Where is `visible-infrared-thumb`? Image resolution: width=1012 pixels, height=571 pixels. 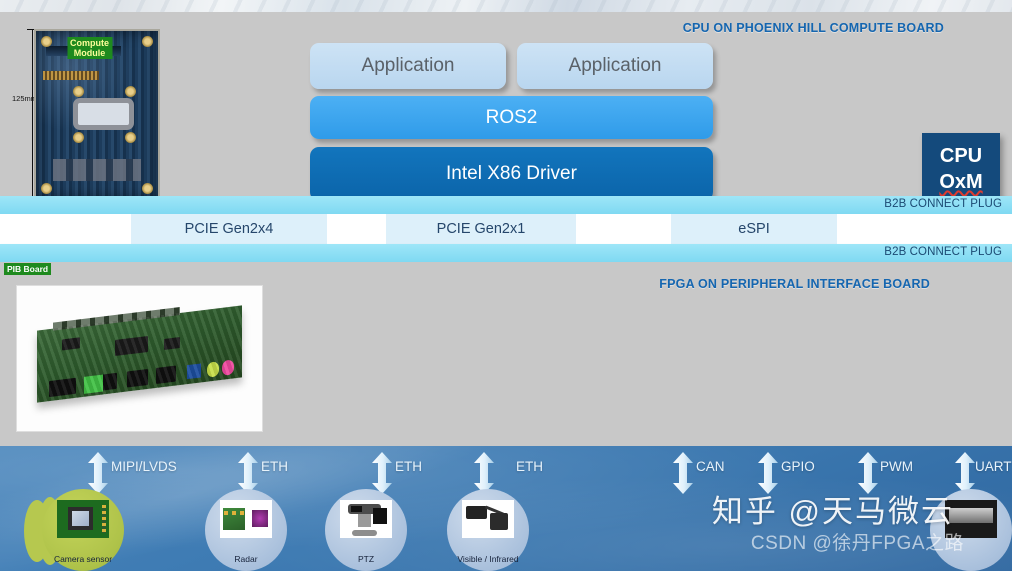 visible-infrared-thumb is located at coordinates (488, 519).